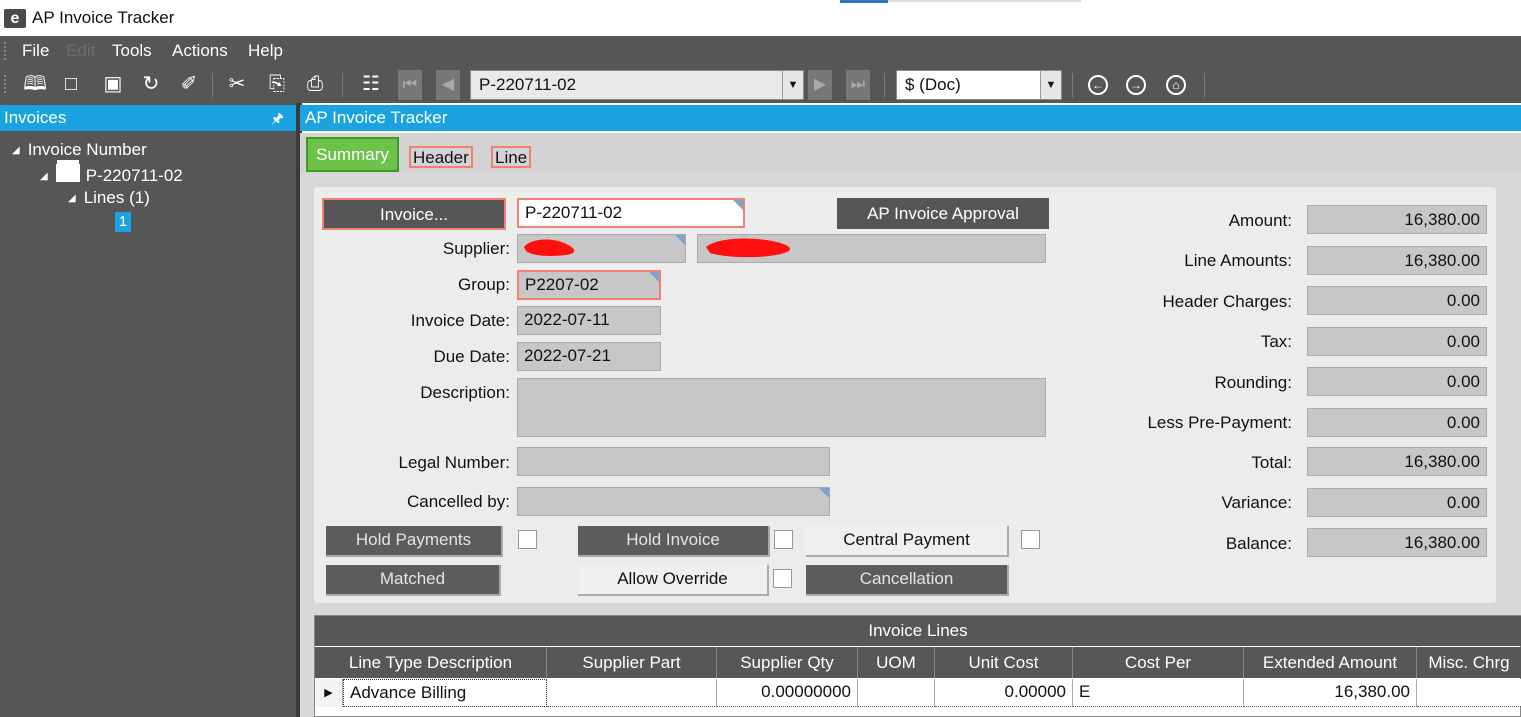 The image size is (1521, 717). I want to click on tree-node-label: Invoice Number, so click(87, 149).